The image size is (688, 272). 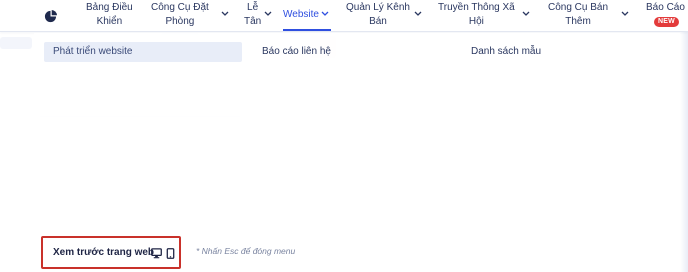 I want to click on nav-item-booking-tools: Công Cụ Đặt Phòng, so click(x=180, y=15).